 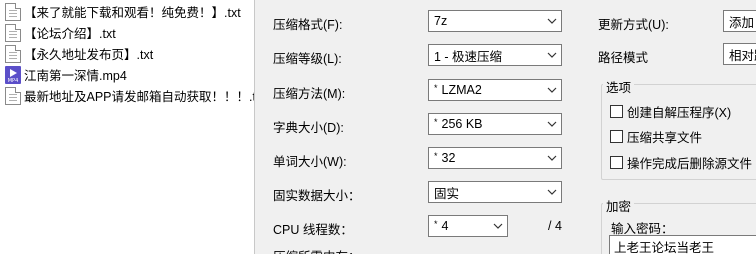 I want to click on sfx-option: 创建自解压程序(X), so click(x=670, y=111).